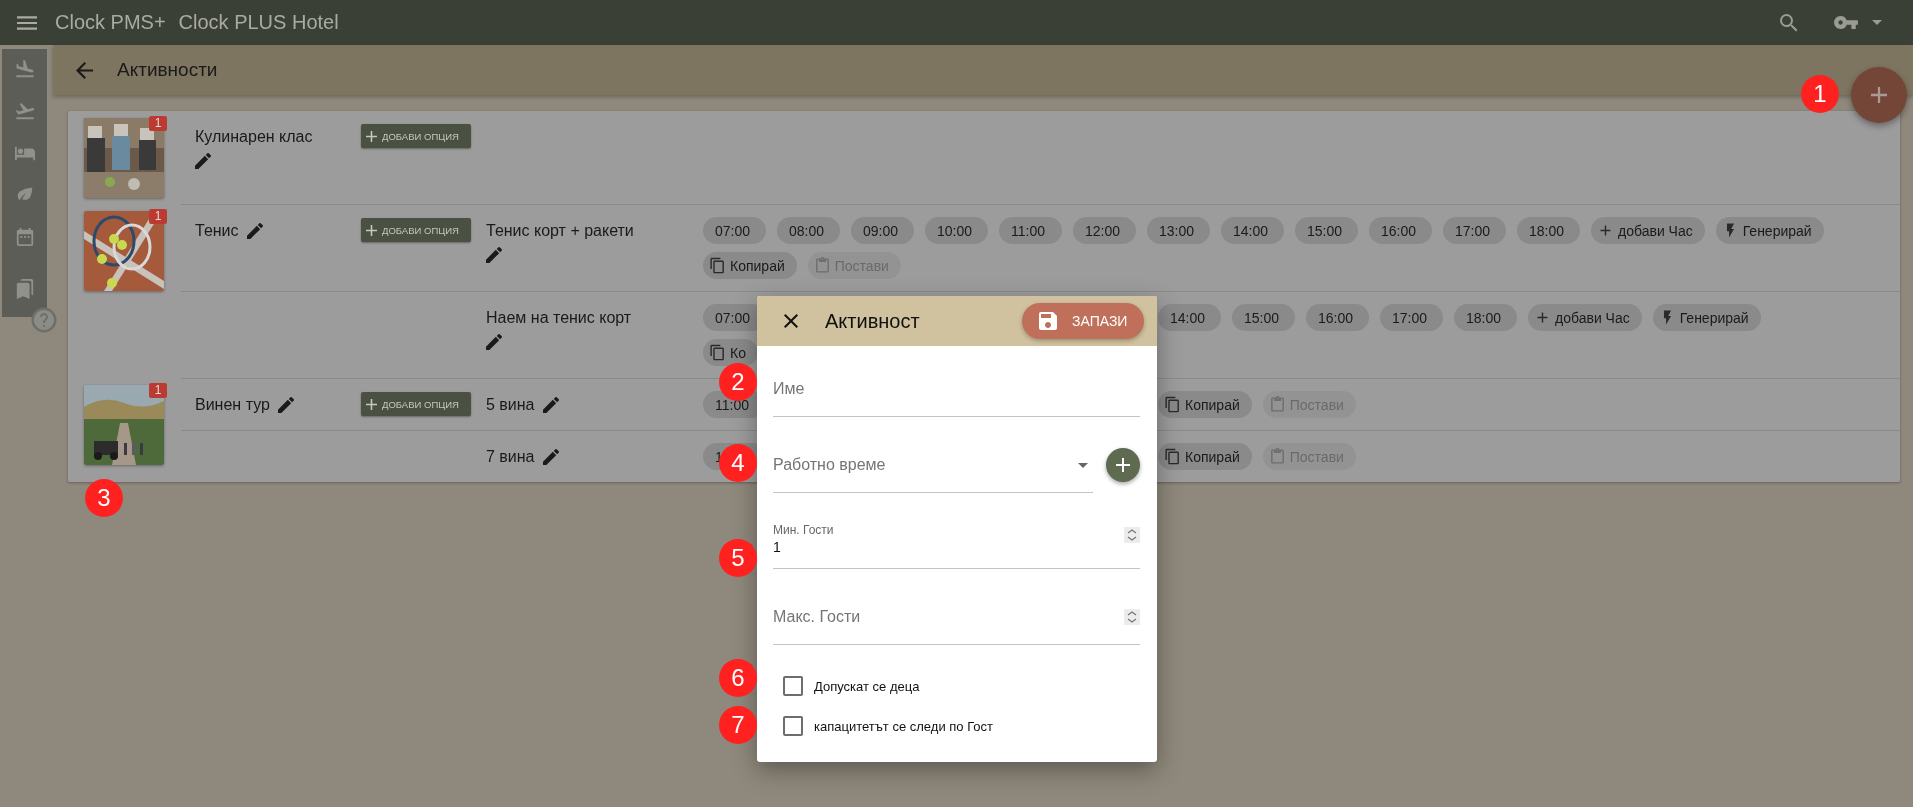  What do you see at coordinates (804, 530) in the screenshot?
I see `field-label: Мин. Гости` at bounding box center [804, 530].